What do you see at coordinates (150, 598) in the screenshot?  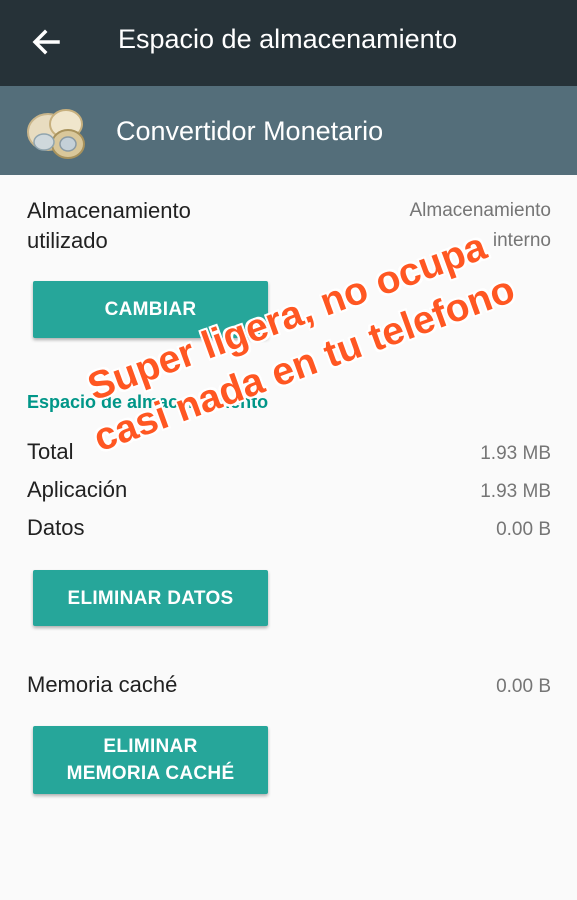 I see `clear-data-button: ELIMINAR DATOS` at bounding box center [150, 598].